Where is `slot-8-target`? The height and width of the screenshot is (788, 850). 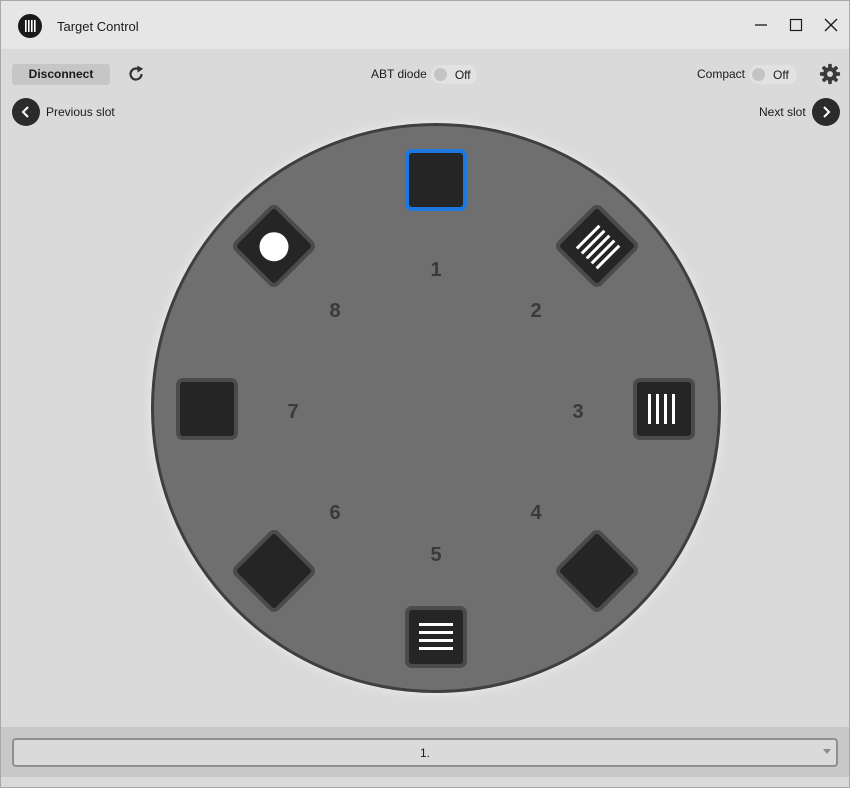 slot-8-target is located at coordinates (274, 246).